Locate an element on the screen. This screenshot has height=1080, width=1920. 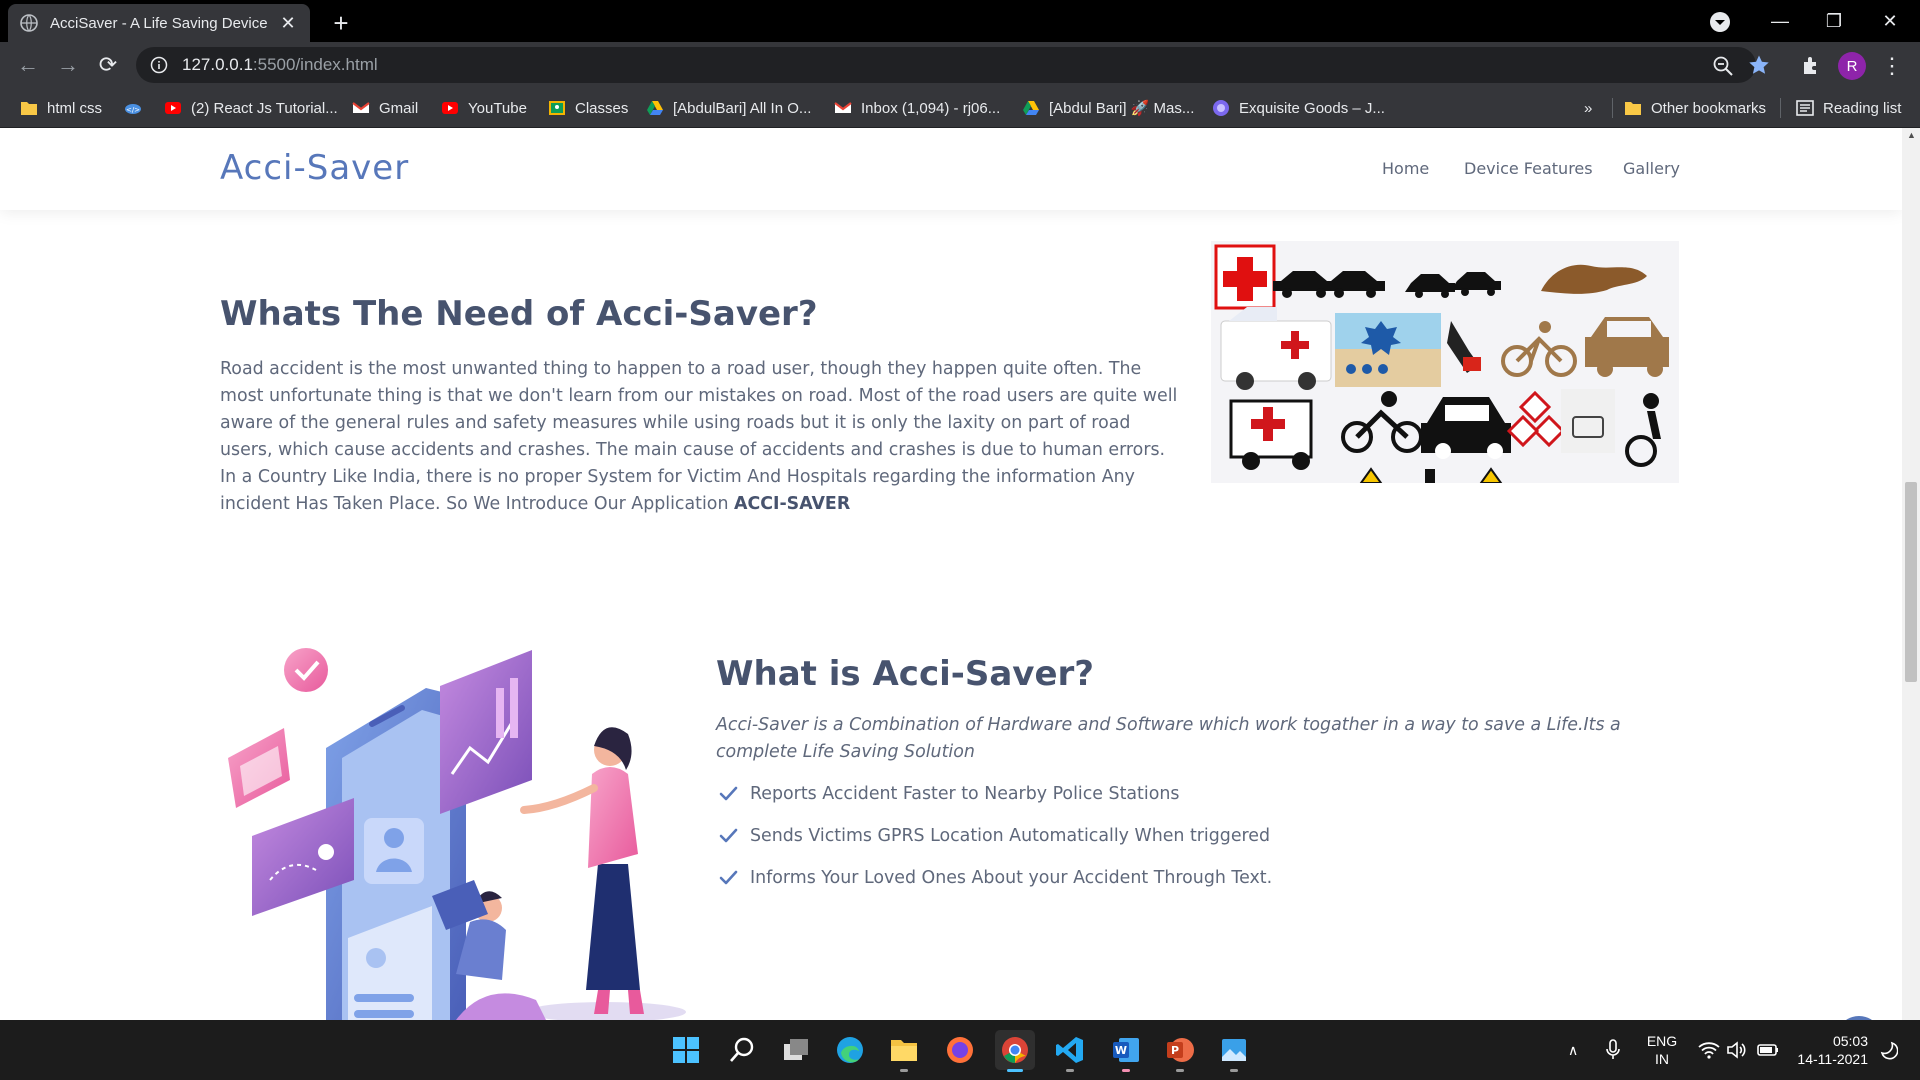
tab-close-icon: ✕ is located at coordinates (288, 23).